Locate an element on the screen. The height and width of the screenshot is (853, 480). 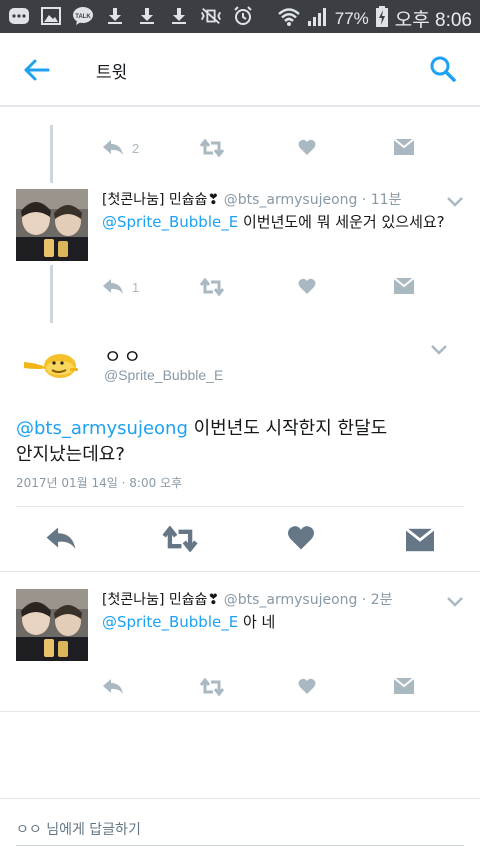
reply-button: 2 is located at coordinates (120, 148).